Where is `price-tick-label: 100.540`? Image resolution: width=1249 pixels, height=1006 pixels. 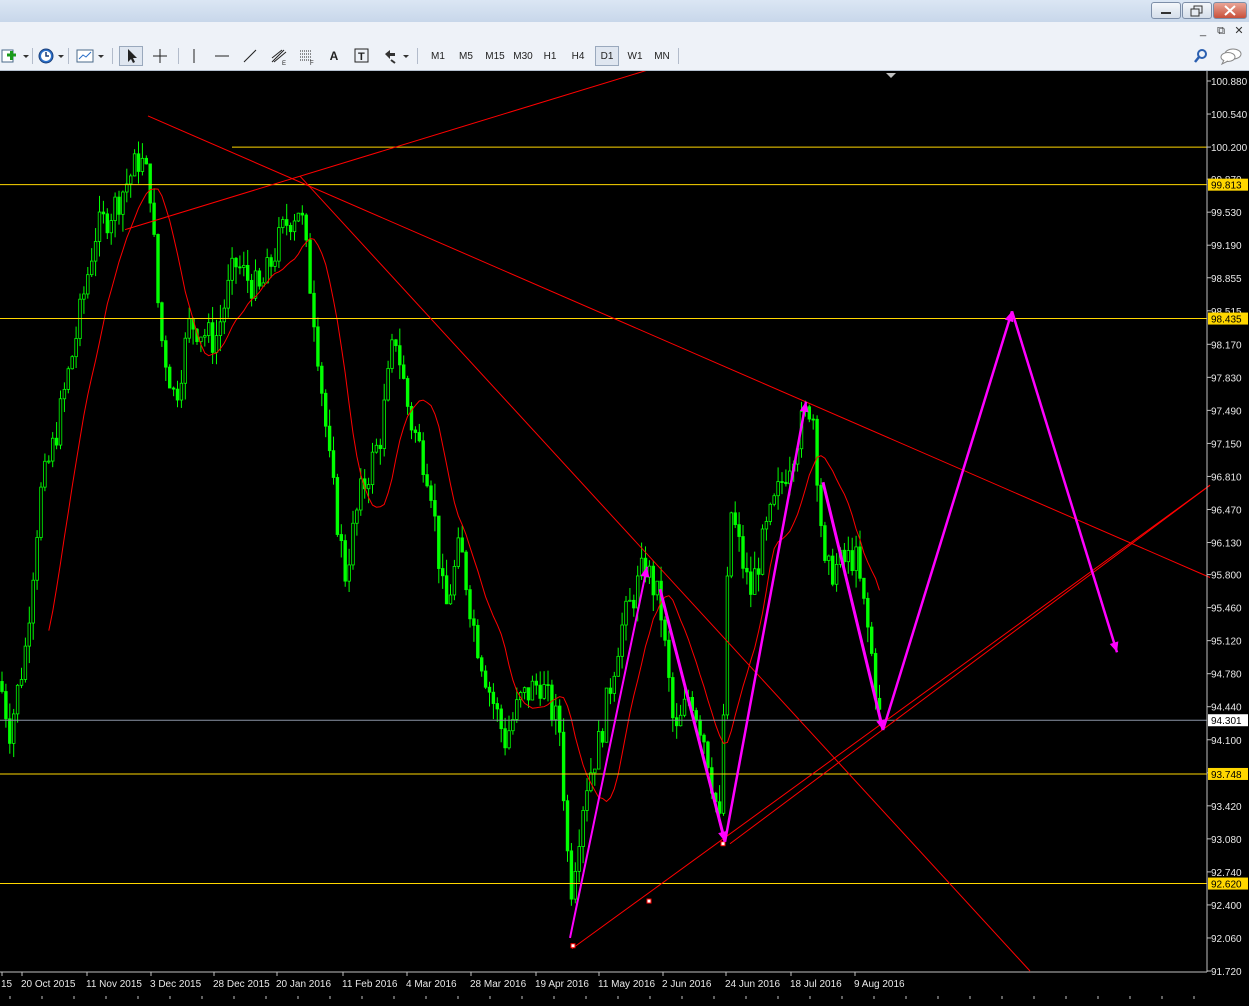 price-tick-label: 100.540 is located at coordinates (1229, 115).